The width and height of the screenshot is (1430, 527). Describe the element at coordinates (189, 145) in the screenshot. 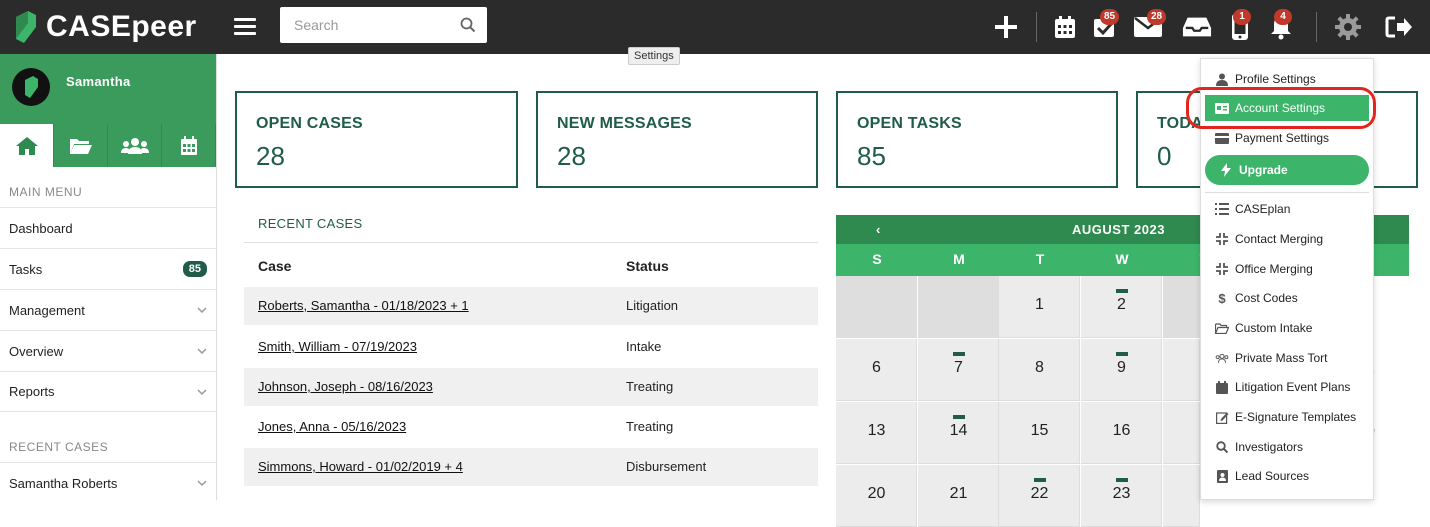

I see `tab-calendar` at that location.